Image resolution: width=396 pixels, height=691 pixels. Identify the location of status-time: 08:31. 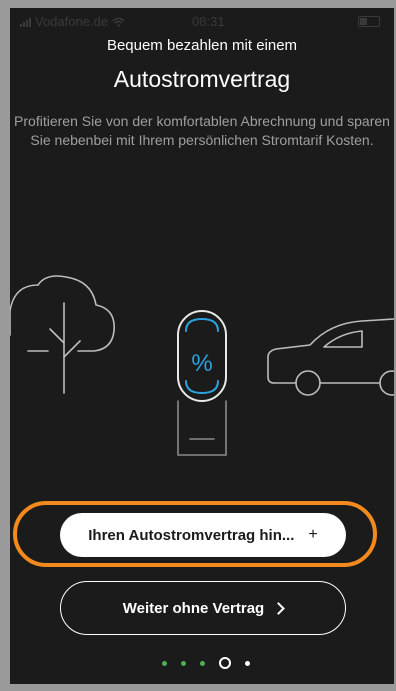
(208, 21).